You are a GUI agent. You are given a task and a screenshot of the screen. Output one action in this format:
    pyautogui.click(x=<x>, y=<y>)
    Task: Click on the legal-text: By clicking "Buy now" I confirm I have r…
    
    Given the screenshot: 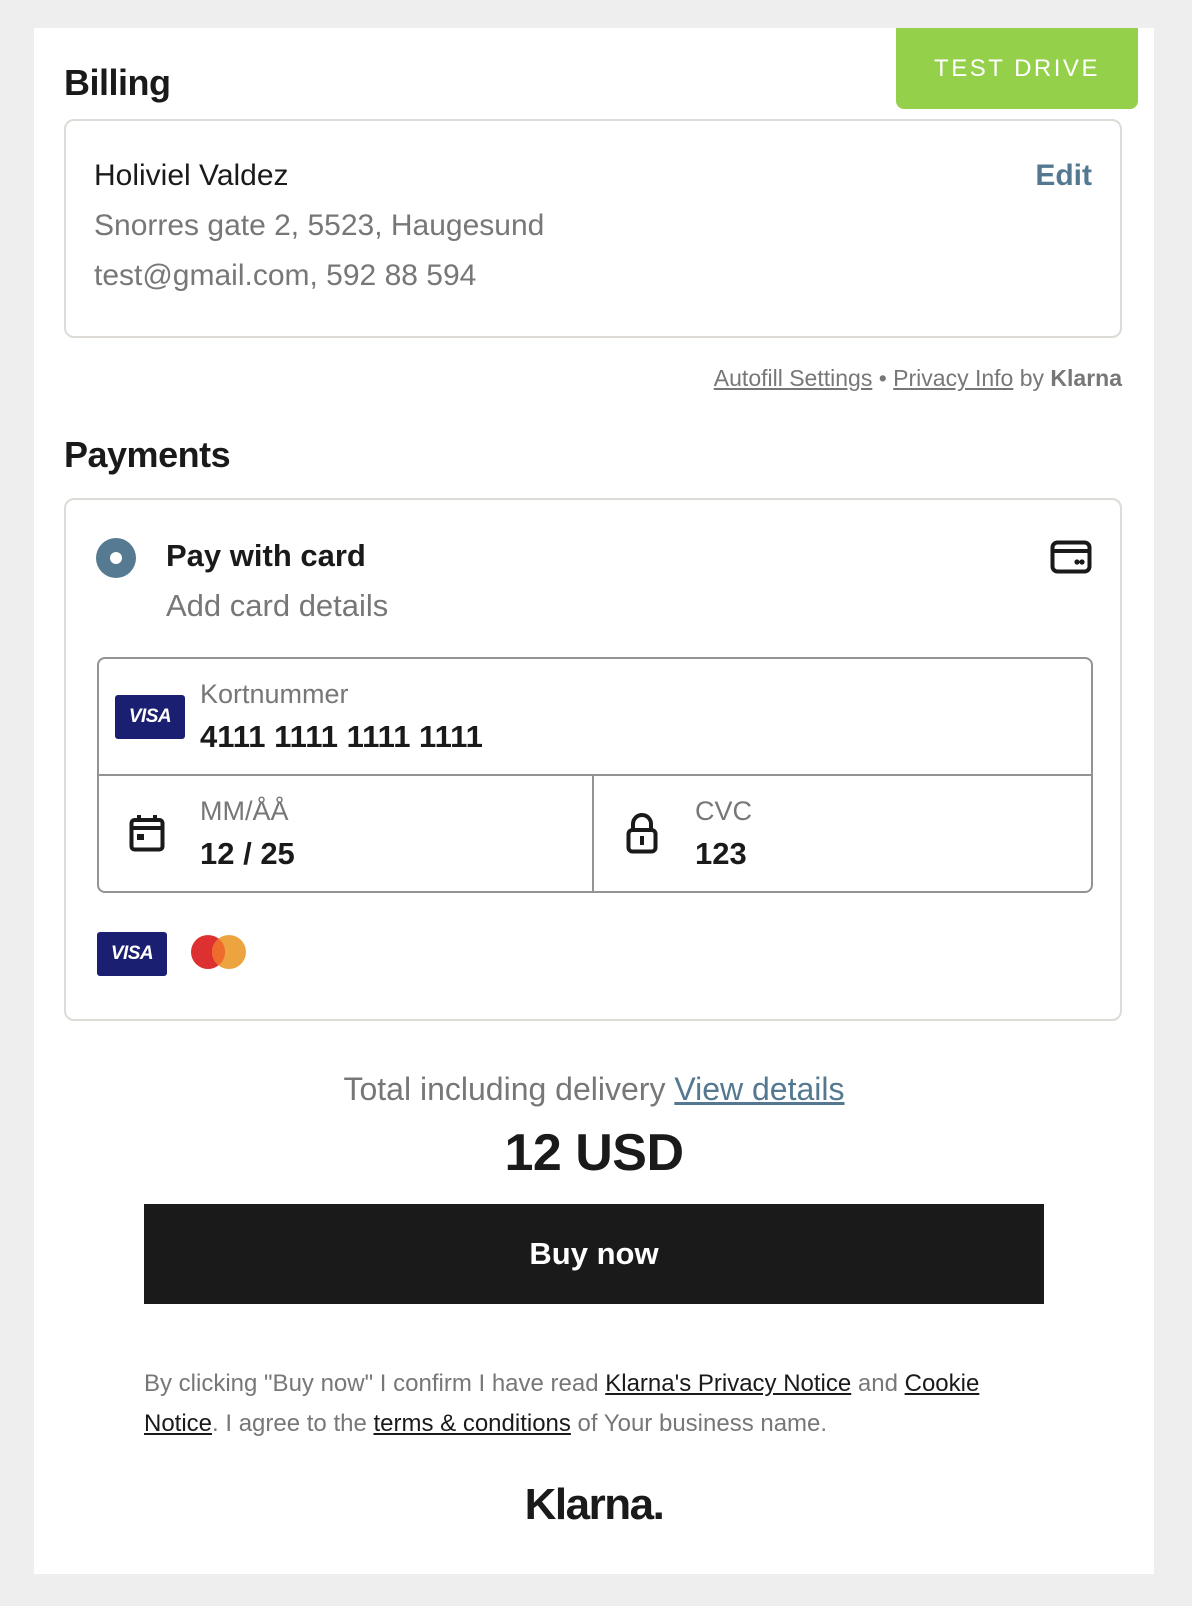 What is the action you would take?
    pyautogui.click(x=594, y=1404)
    